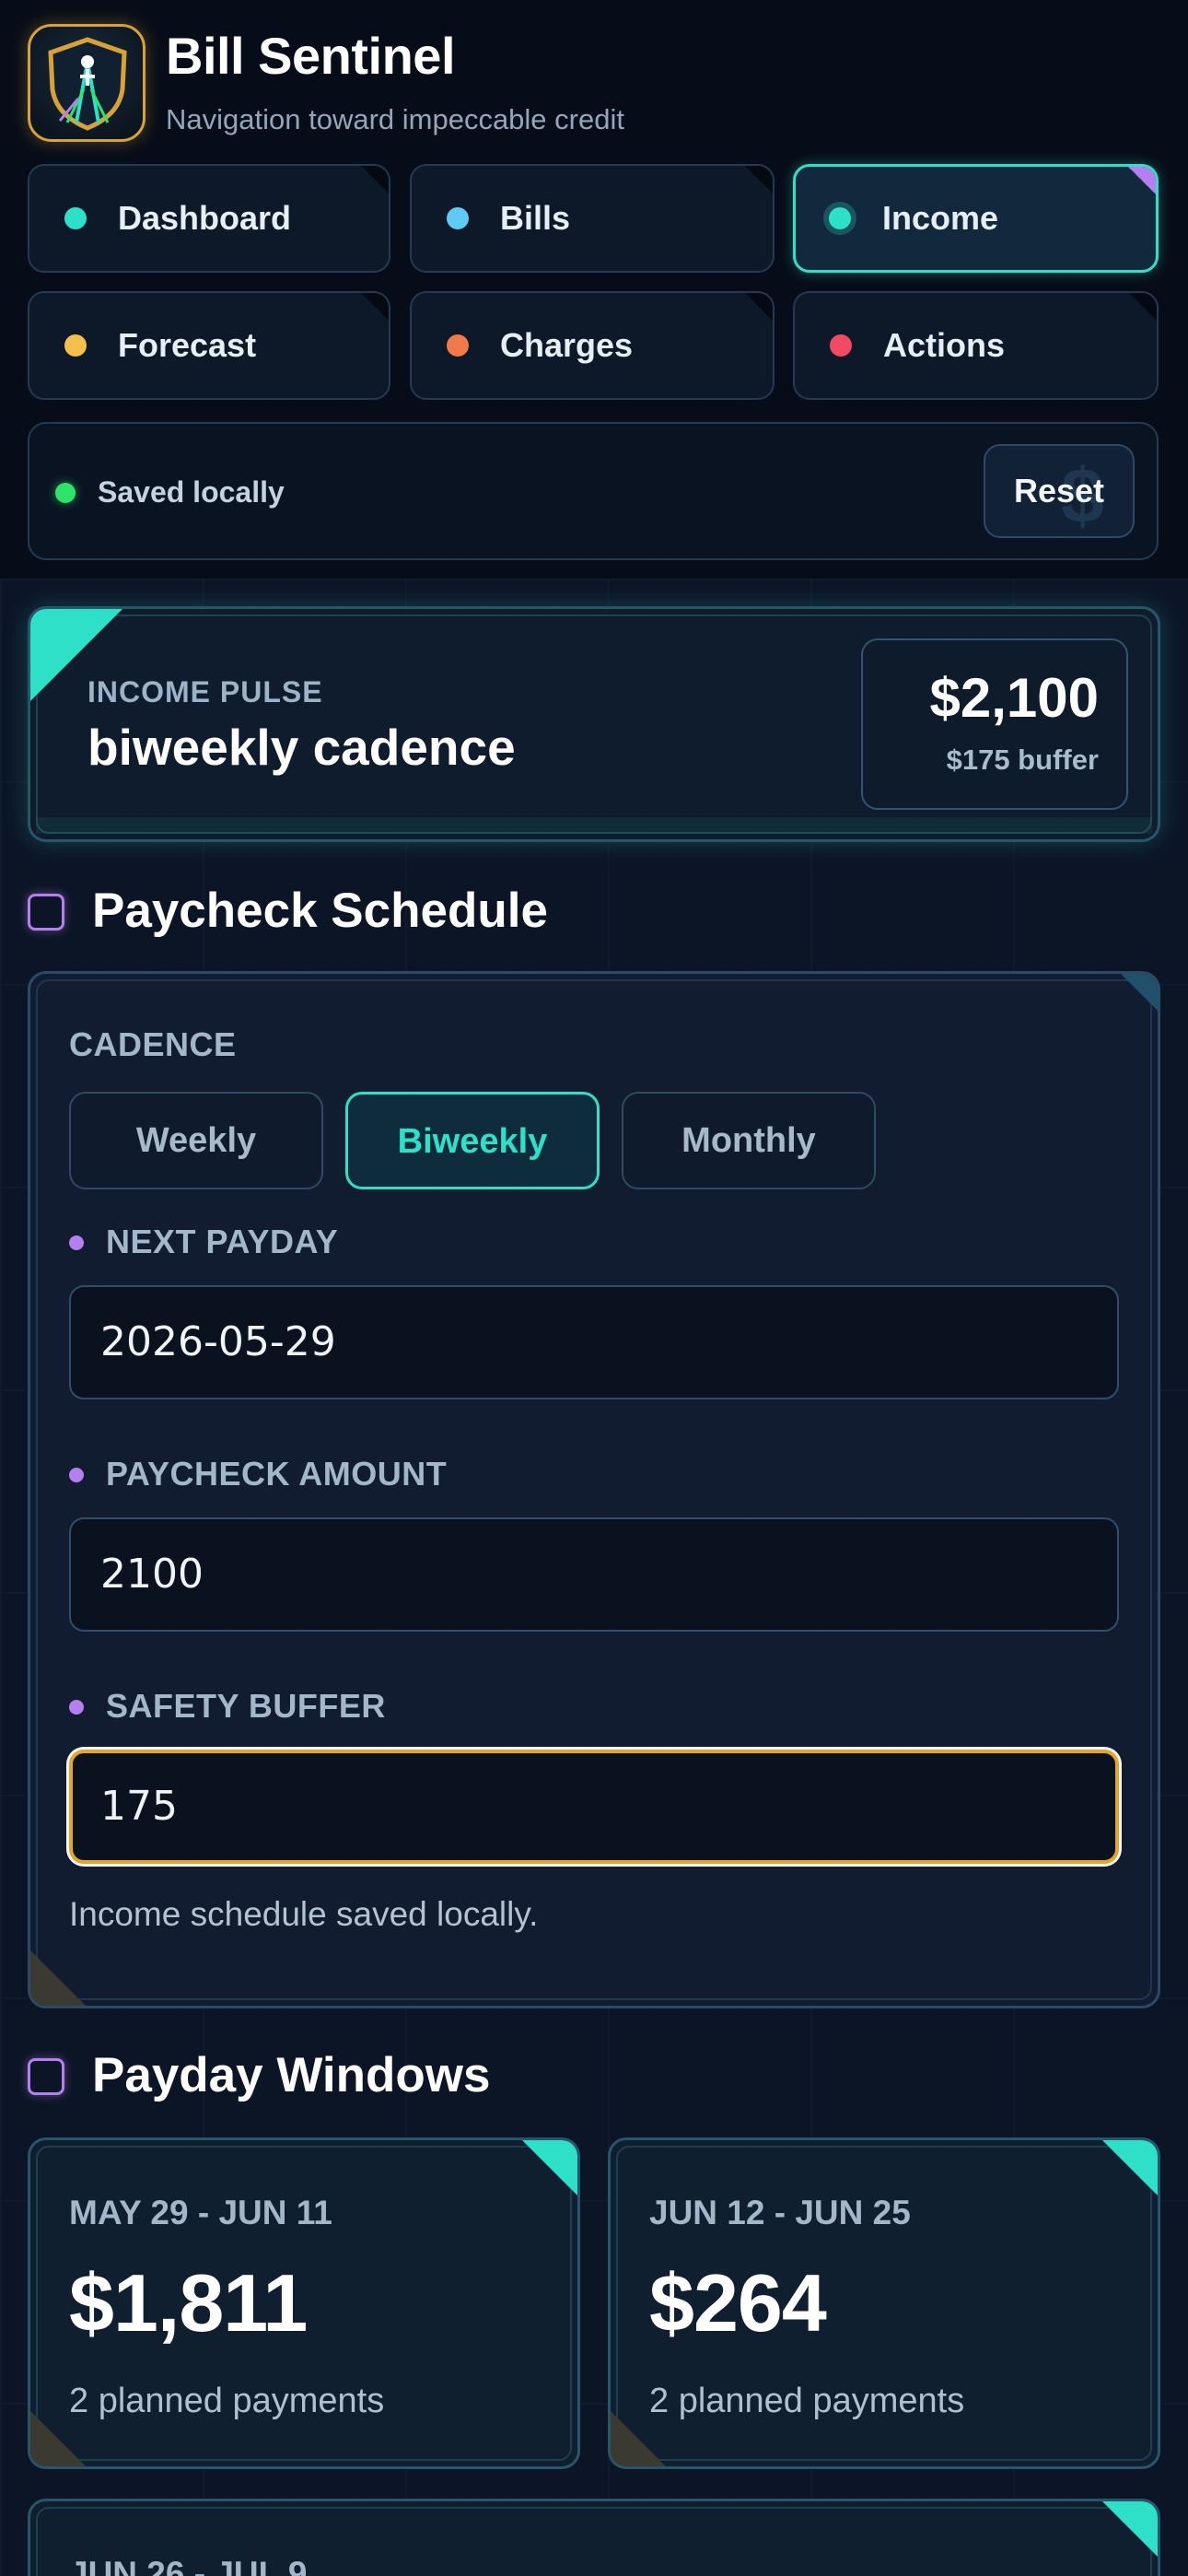  What do you see at coordinates (304, 1914) in the screenshot?
I see `save-confirmation-text: Income schedule saved locally.` at bounding box center [304, 1914].